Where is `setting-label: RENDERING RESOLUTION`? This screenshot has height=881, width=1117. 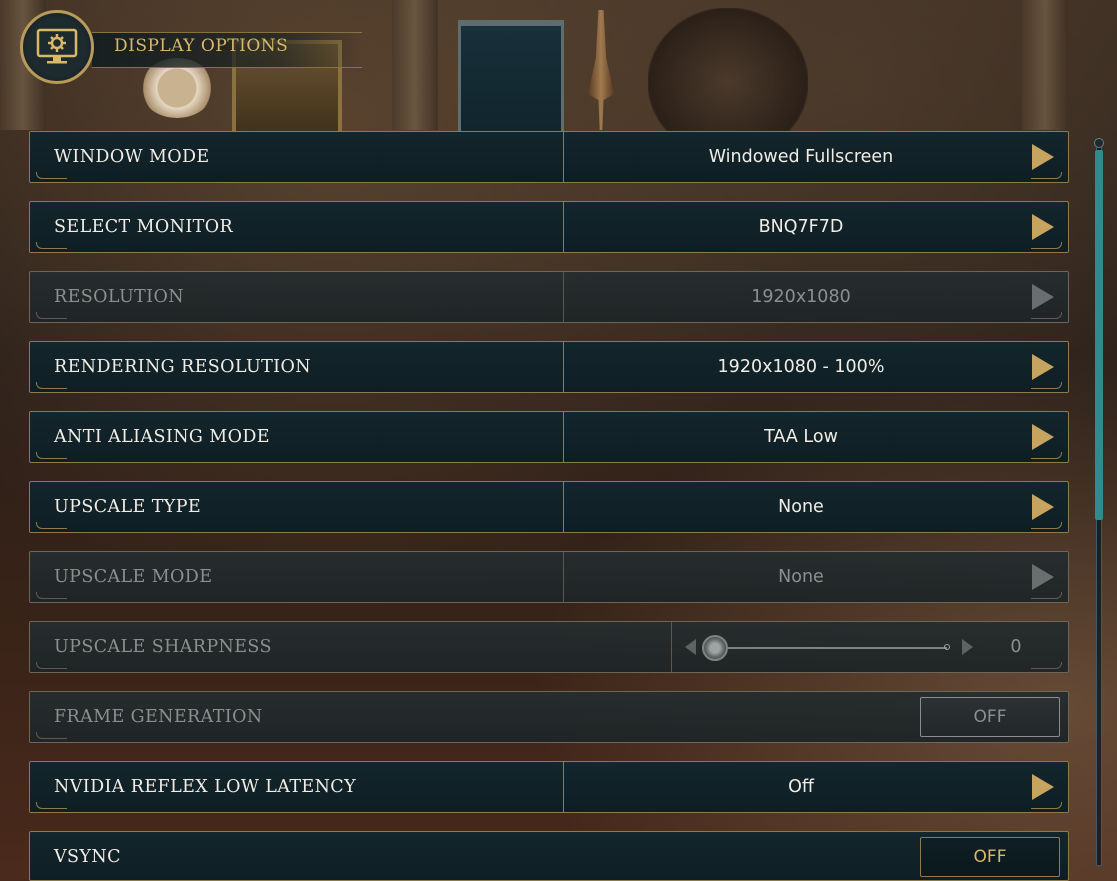
setting-label: RENDERING RESOLUTION is located at coordinates (182, 367).